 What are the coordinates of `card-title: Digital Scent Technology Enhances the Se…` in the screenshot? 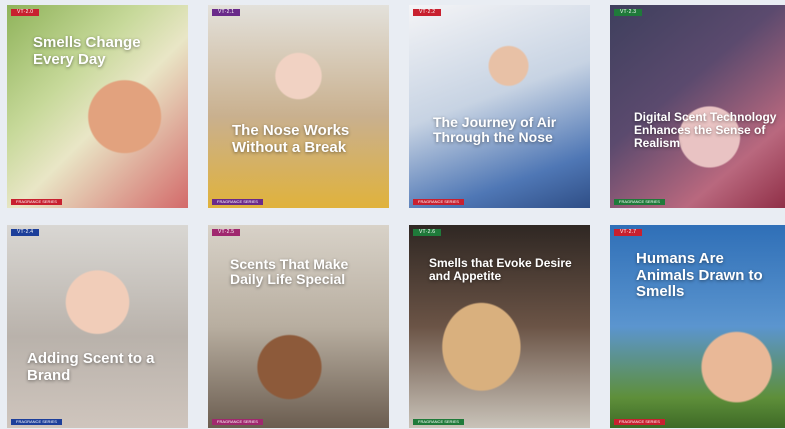 It's located at (705, 130).